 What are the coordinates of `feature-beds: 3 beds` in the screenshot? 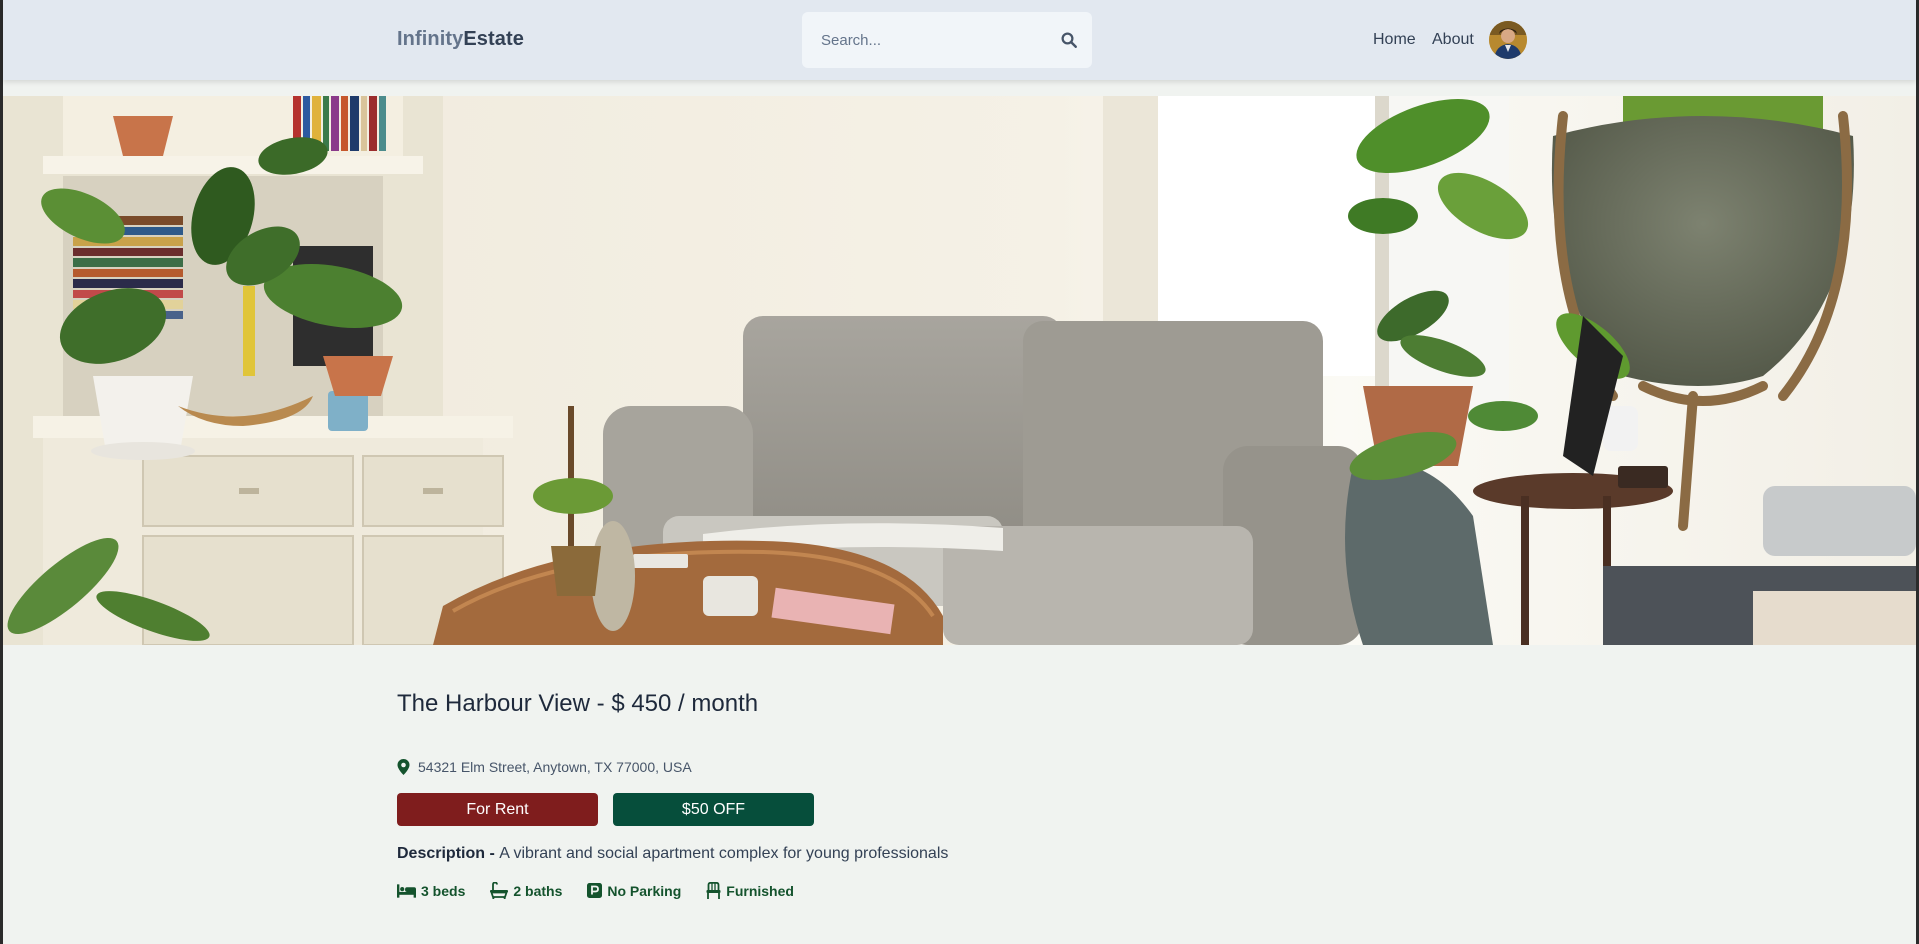 It's located at (431, 891).